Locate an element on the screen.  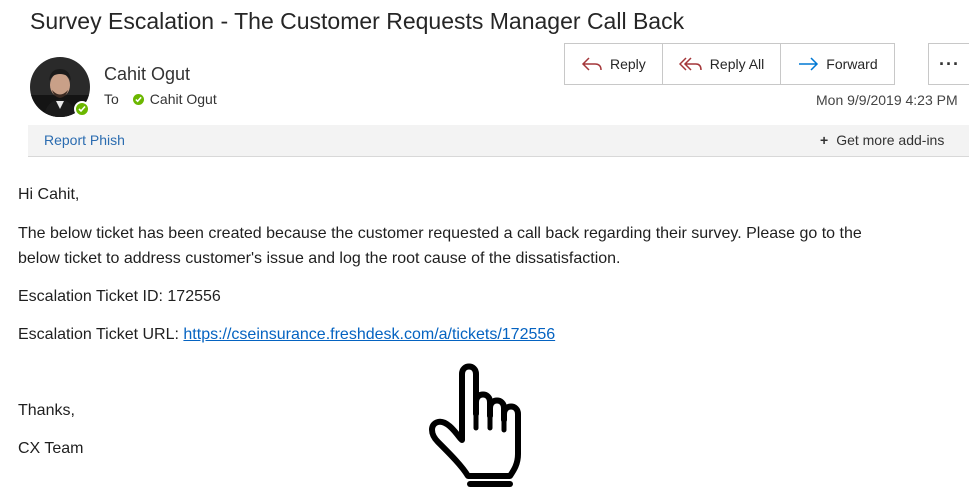
get-more-addins-button: + Get more add-ins is located at coordinates (882, 140).